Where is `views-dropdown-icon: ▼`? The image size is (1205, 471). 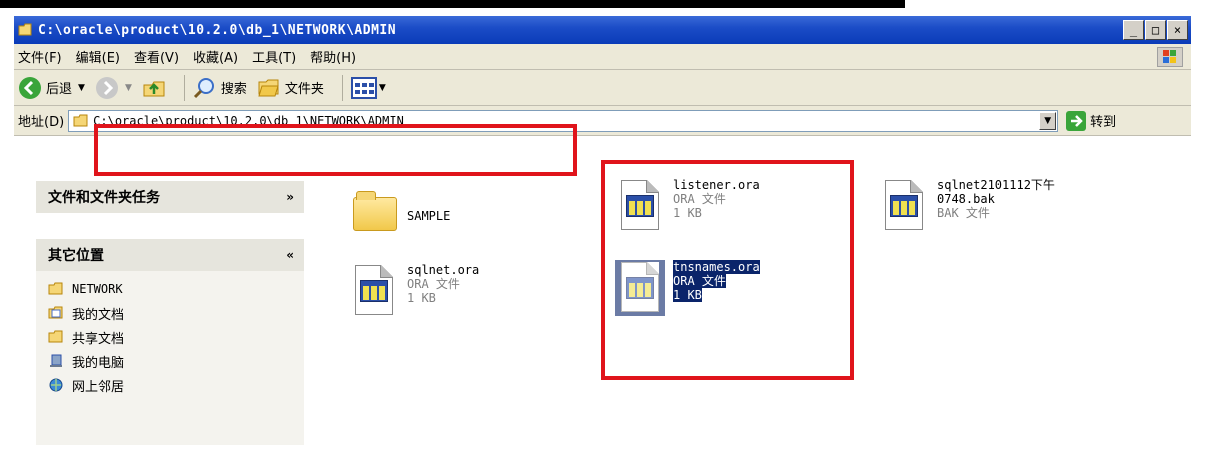 views-dropdown-icon: ▼ is located at coordinates (382, 88).